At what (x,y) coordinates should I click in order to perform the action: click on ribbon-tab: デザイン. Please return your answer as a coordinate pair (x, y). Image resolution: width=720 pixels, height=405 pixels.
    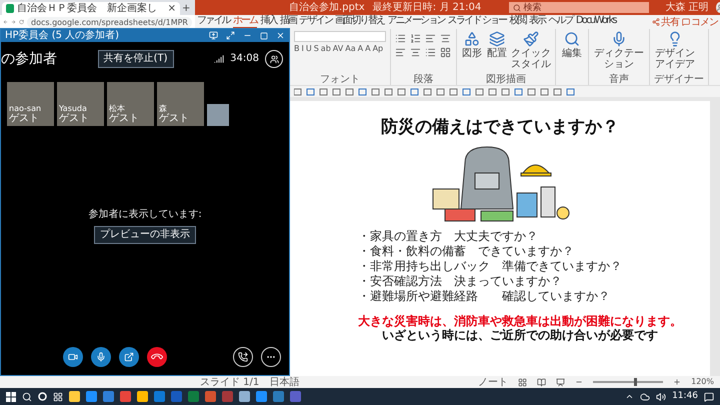
    Looking at the image, I should click on (315, 22).